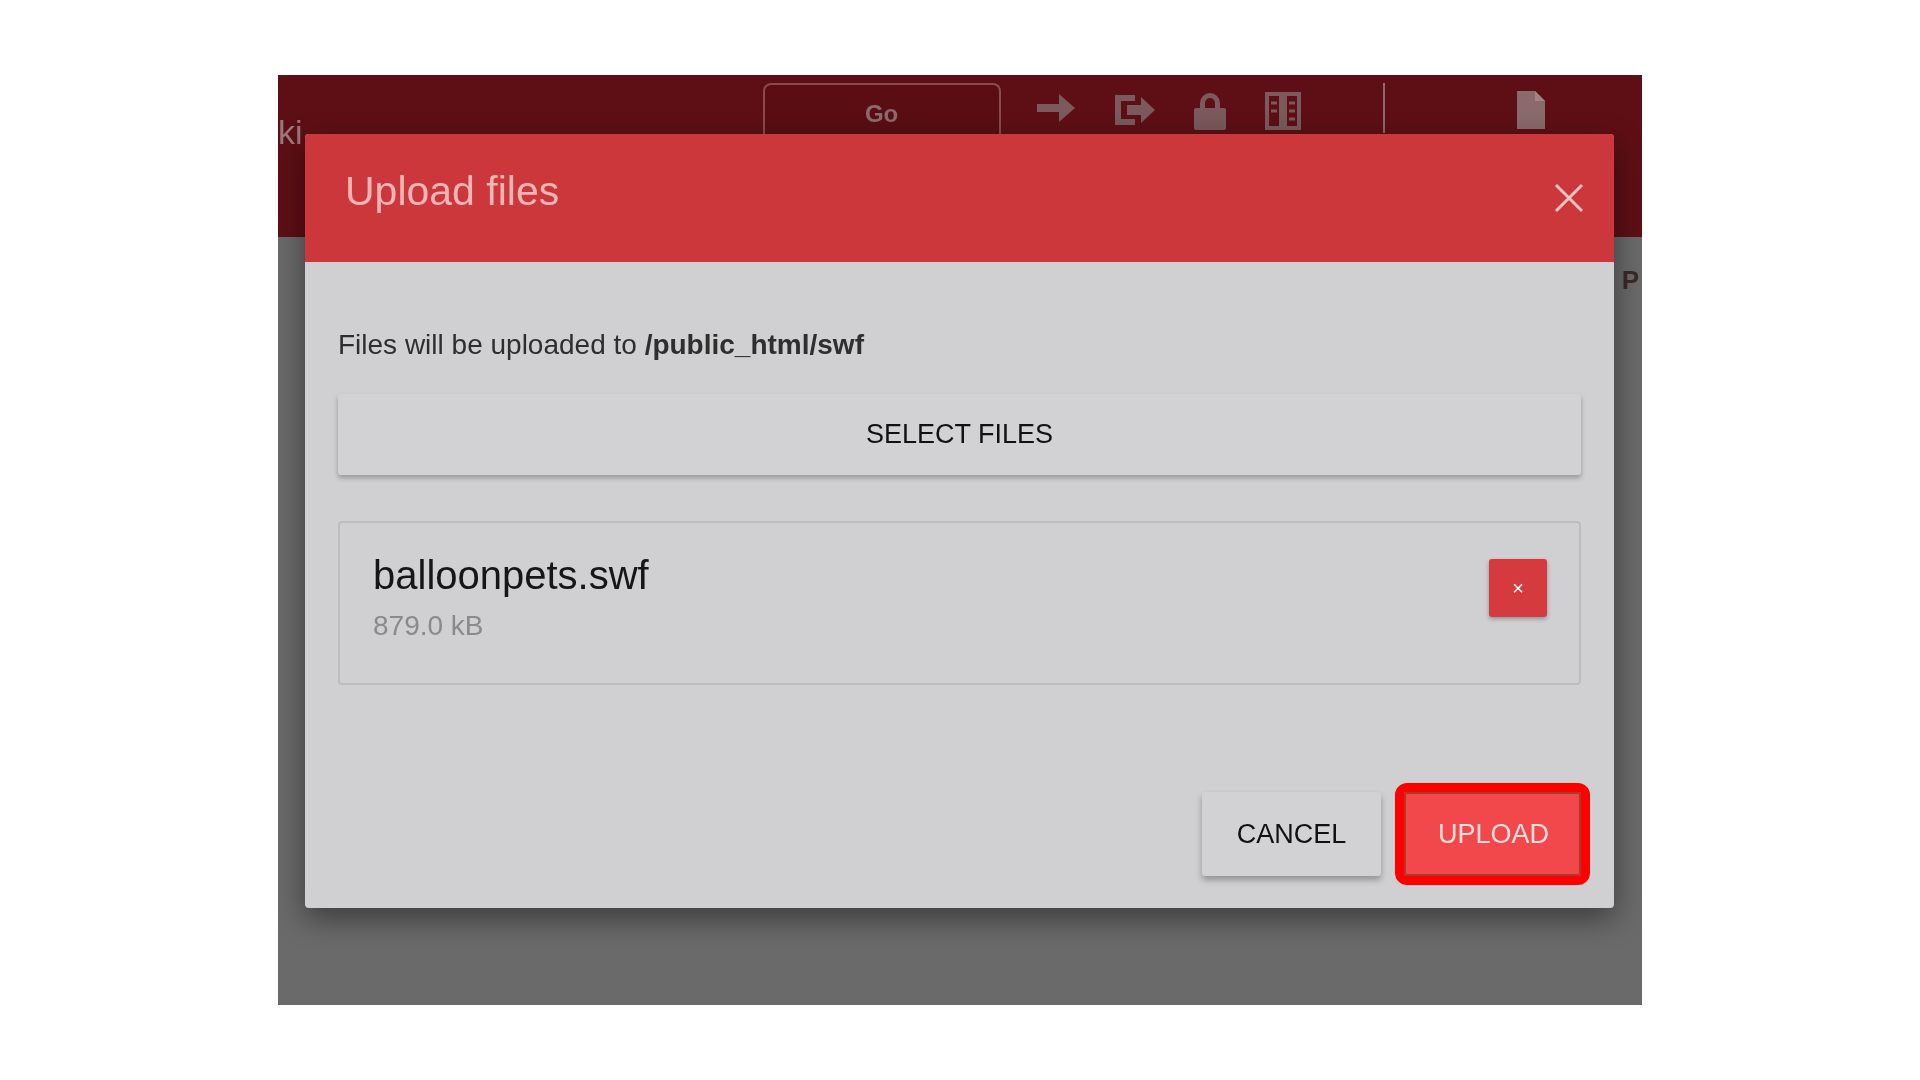 Image resolution: width=1920 pixels, height=1080 pixels. What do you see at coordinates (1569, 198) in the screenshot?
I see `close-icon` at bounding box center [1569, 198].